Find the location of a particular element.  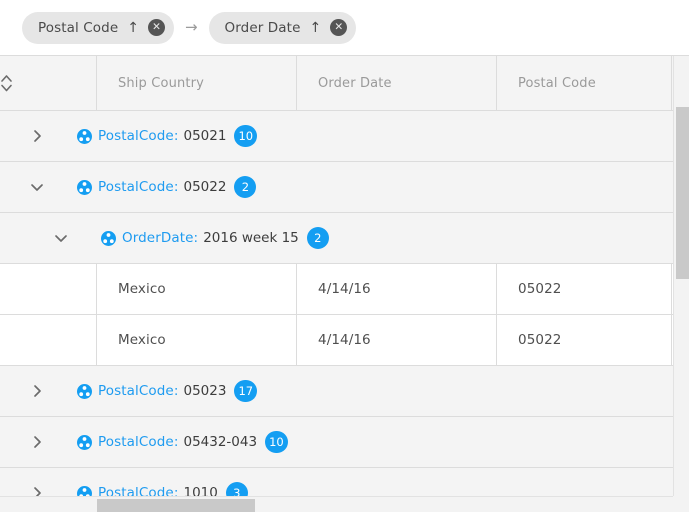

header-cell-ship-country: Ship Country is located at coordinates (197, 83).